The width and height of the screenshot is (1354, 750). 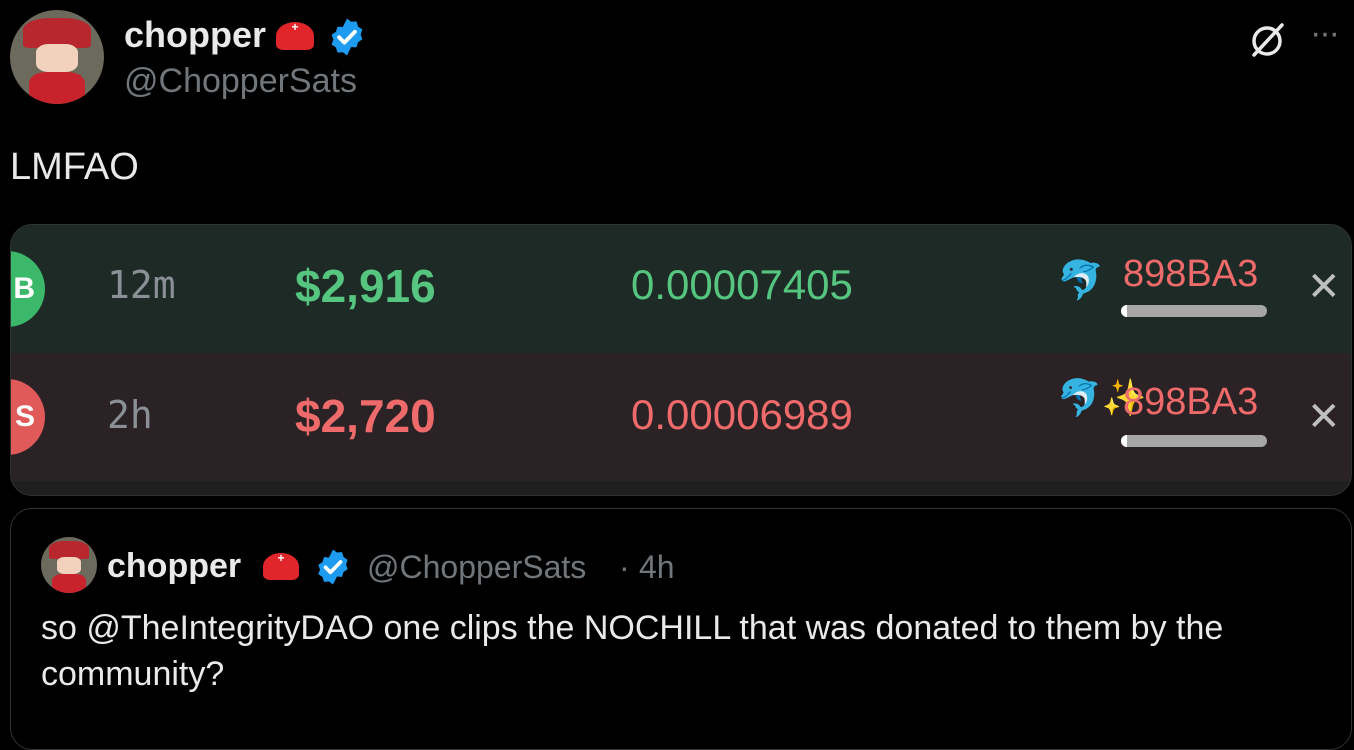 I want to click on trade-badge: B, so click(x=28, y=289).